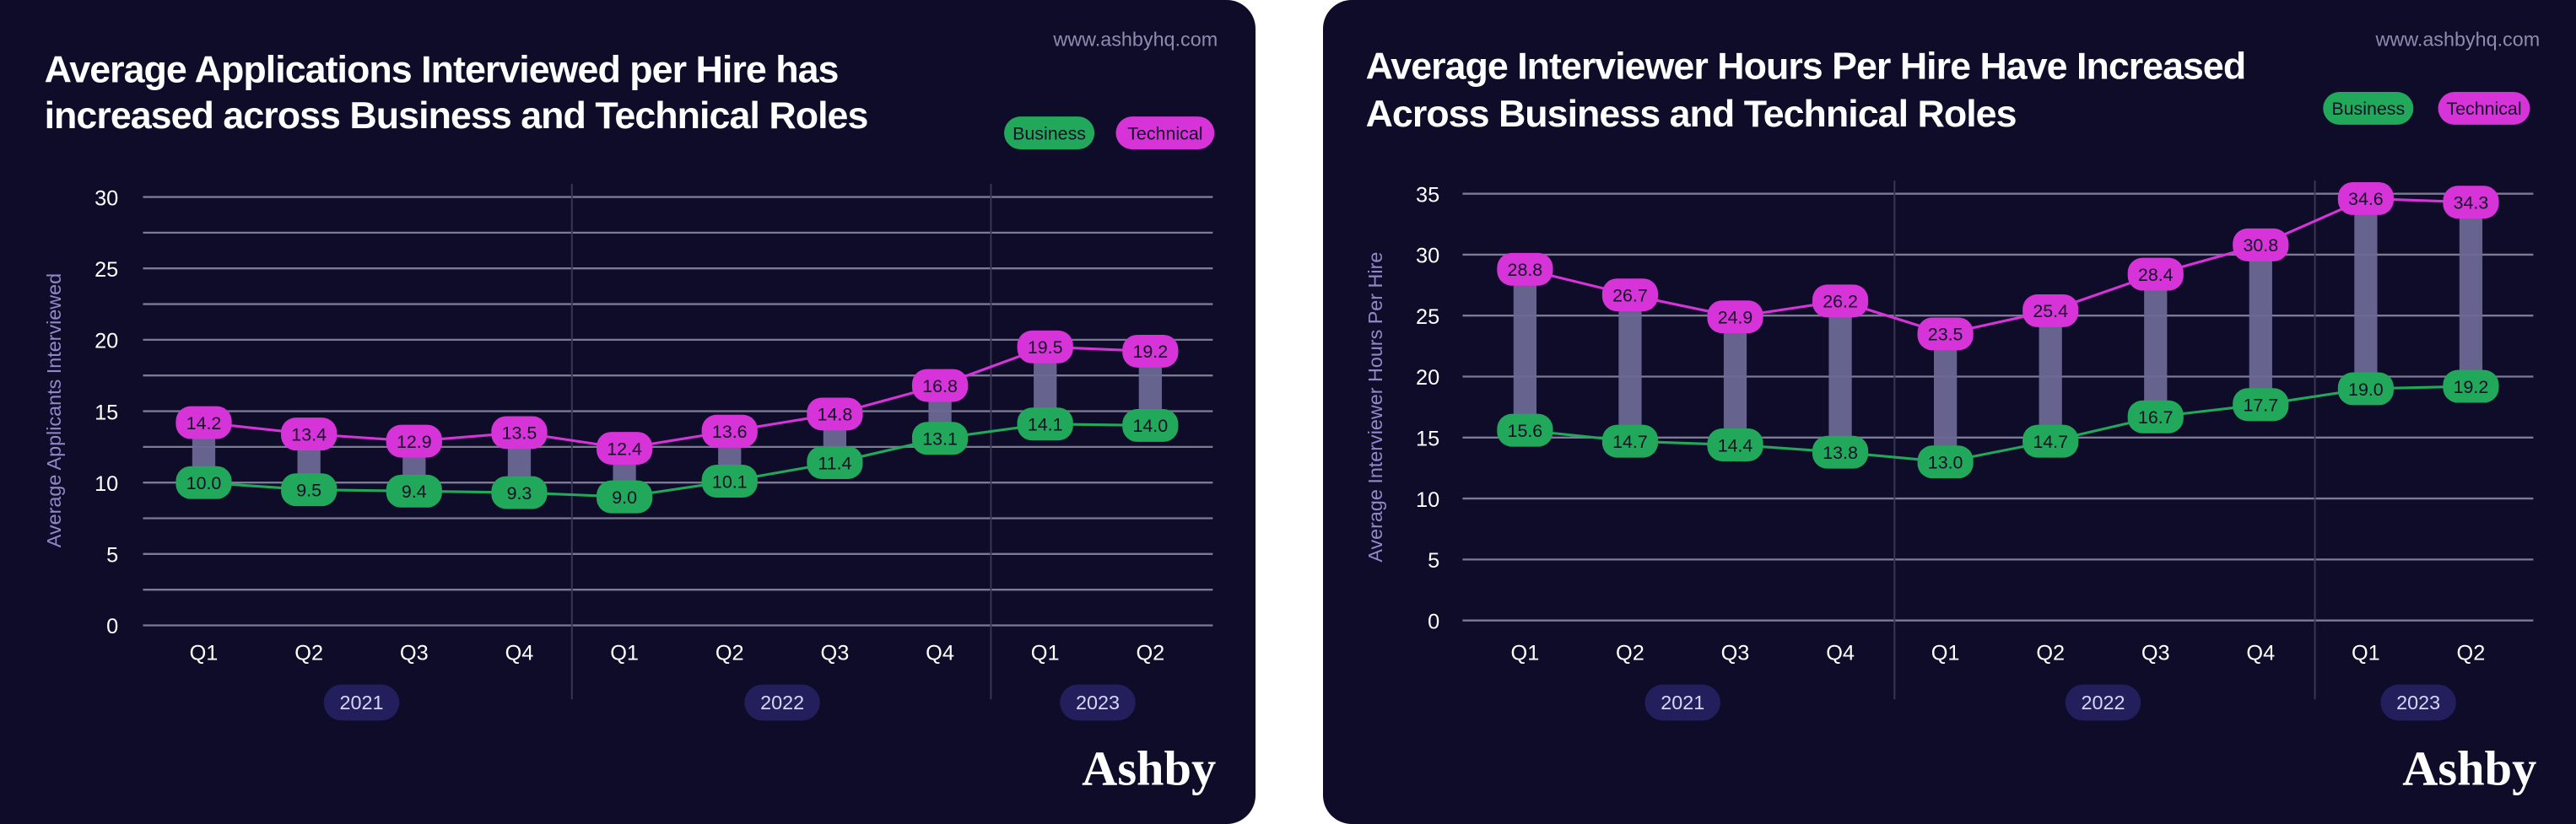 The width and height of the screenshot is (2576, 824). What do you see at coordinates (1427, 317) in the screenshot?
I see `y-tick-label: 25` at bounding box center [1427, 317].